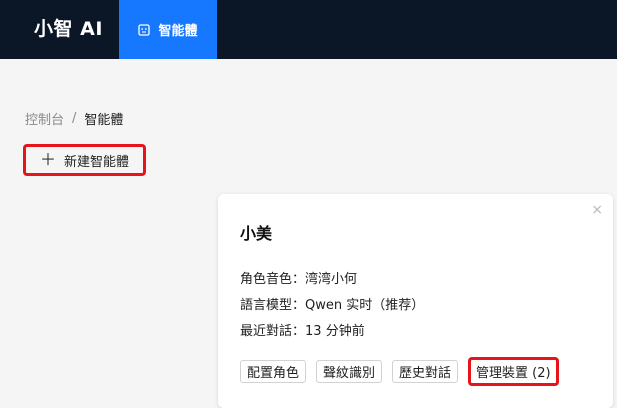 The image size is (617, 408). Describe the element at coordinates (68, 29) in the screenshot. I see `app-brand: 小智 AI` at that location.